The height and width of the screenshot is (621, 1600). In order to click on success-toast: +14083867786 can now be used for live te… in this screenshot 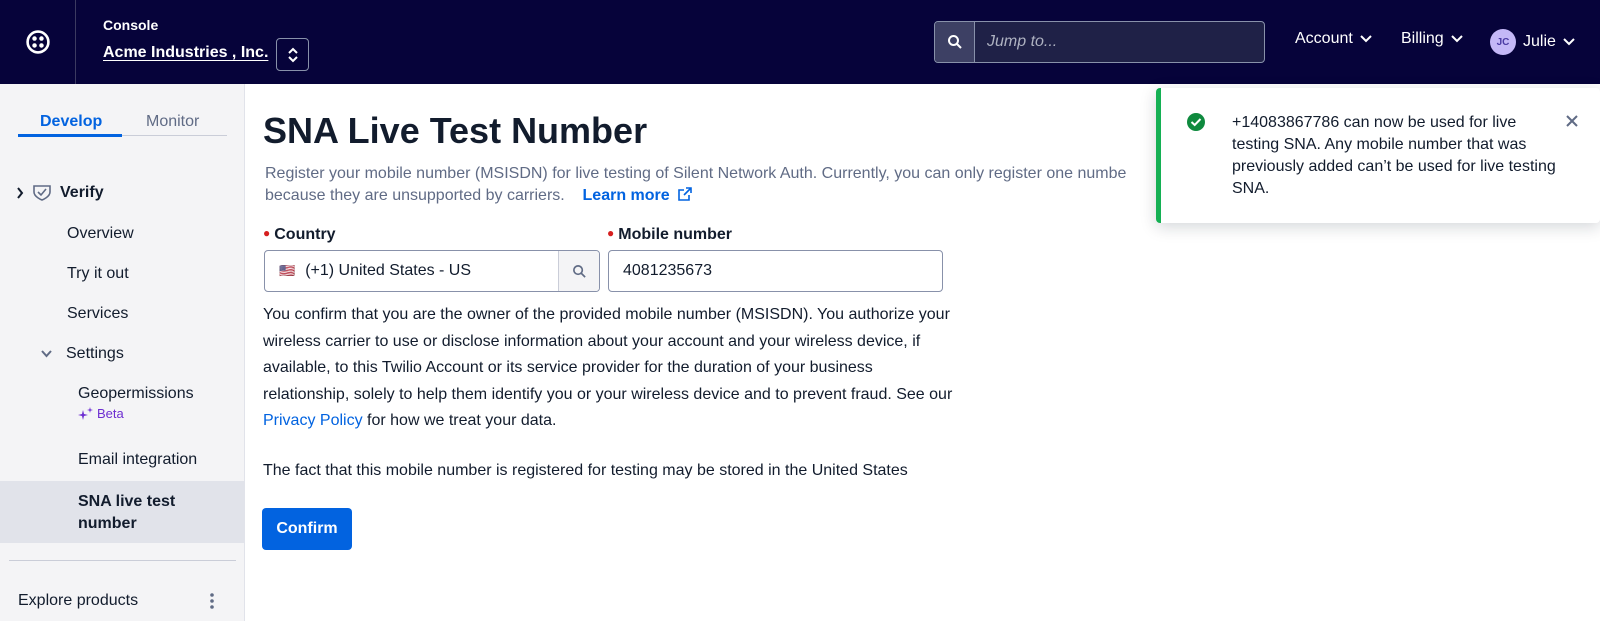, I will do `click(1378, 155)`.